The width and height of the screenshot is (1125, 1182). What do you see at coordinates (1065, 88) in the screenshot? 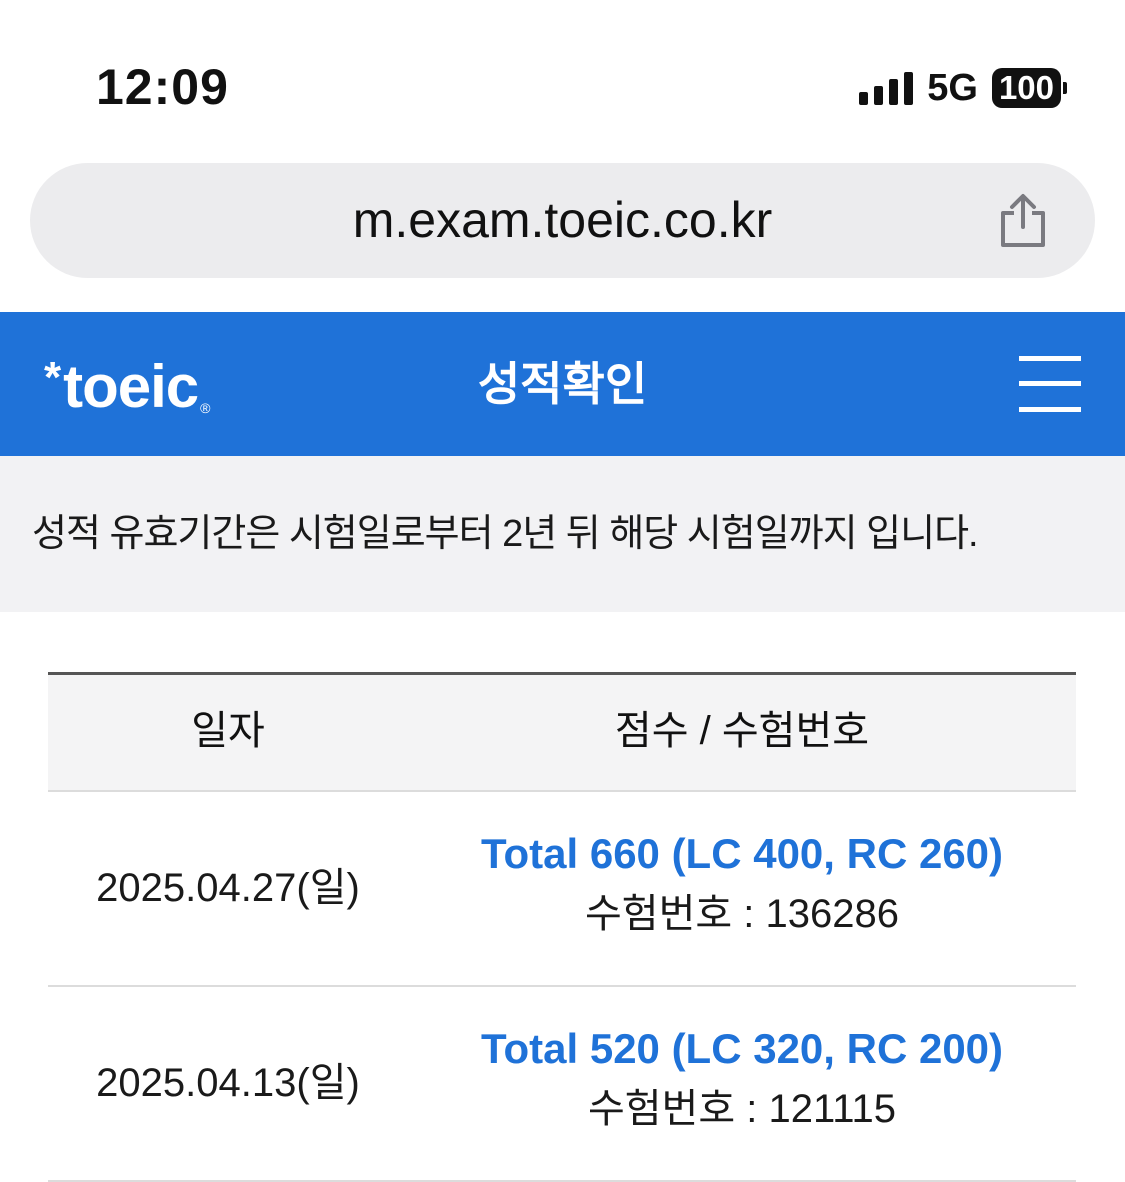
I see `battery-tip` at bounding box center [1065, 88].